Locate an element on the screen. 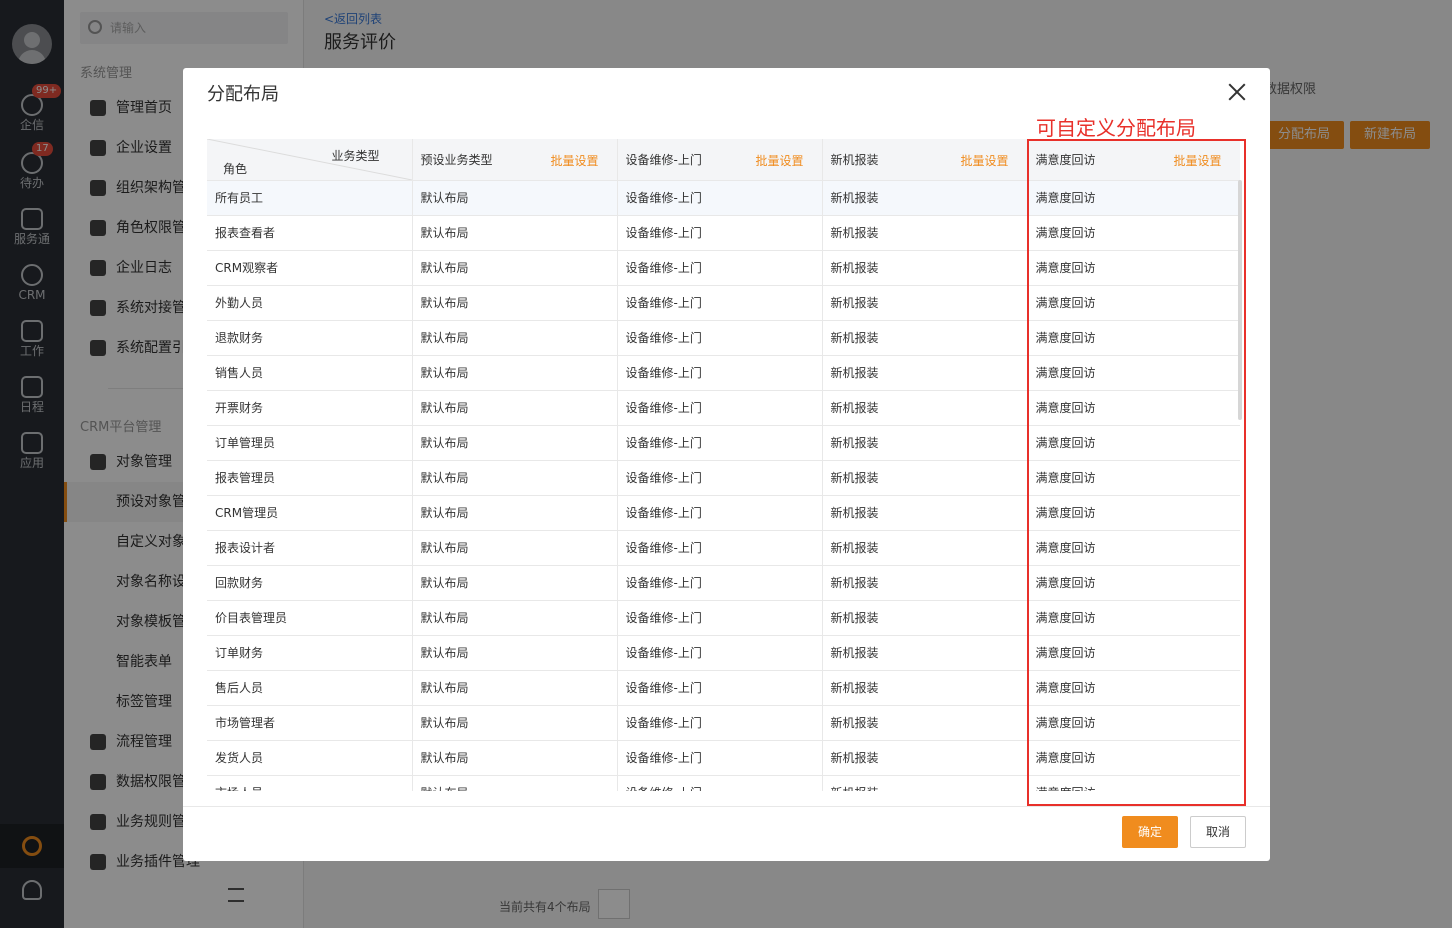  role-cell: 销售人员 is located at coordinates (310, 373).